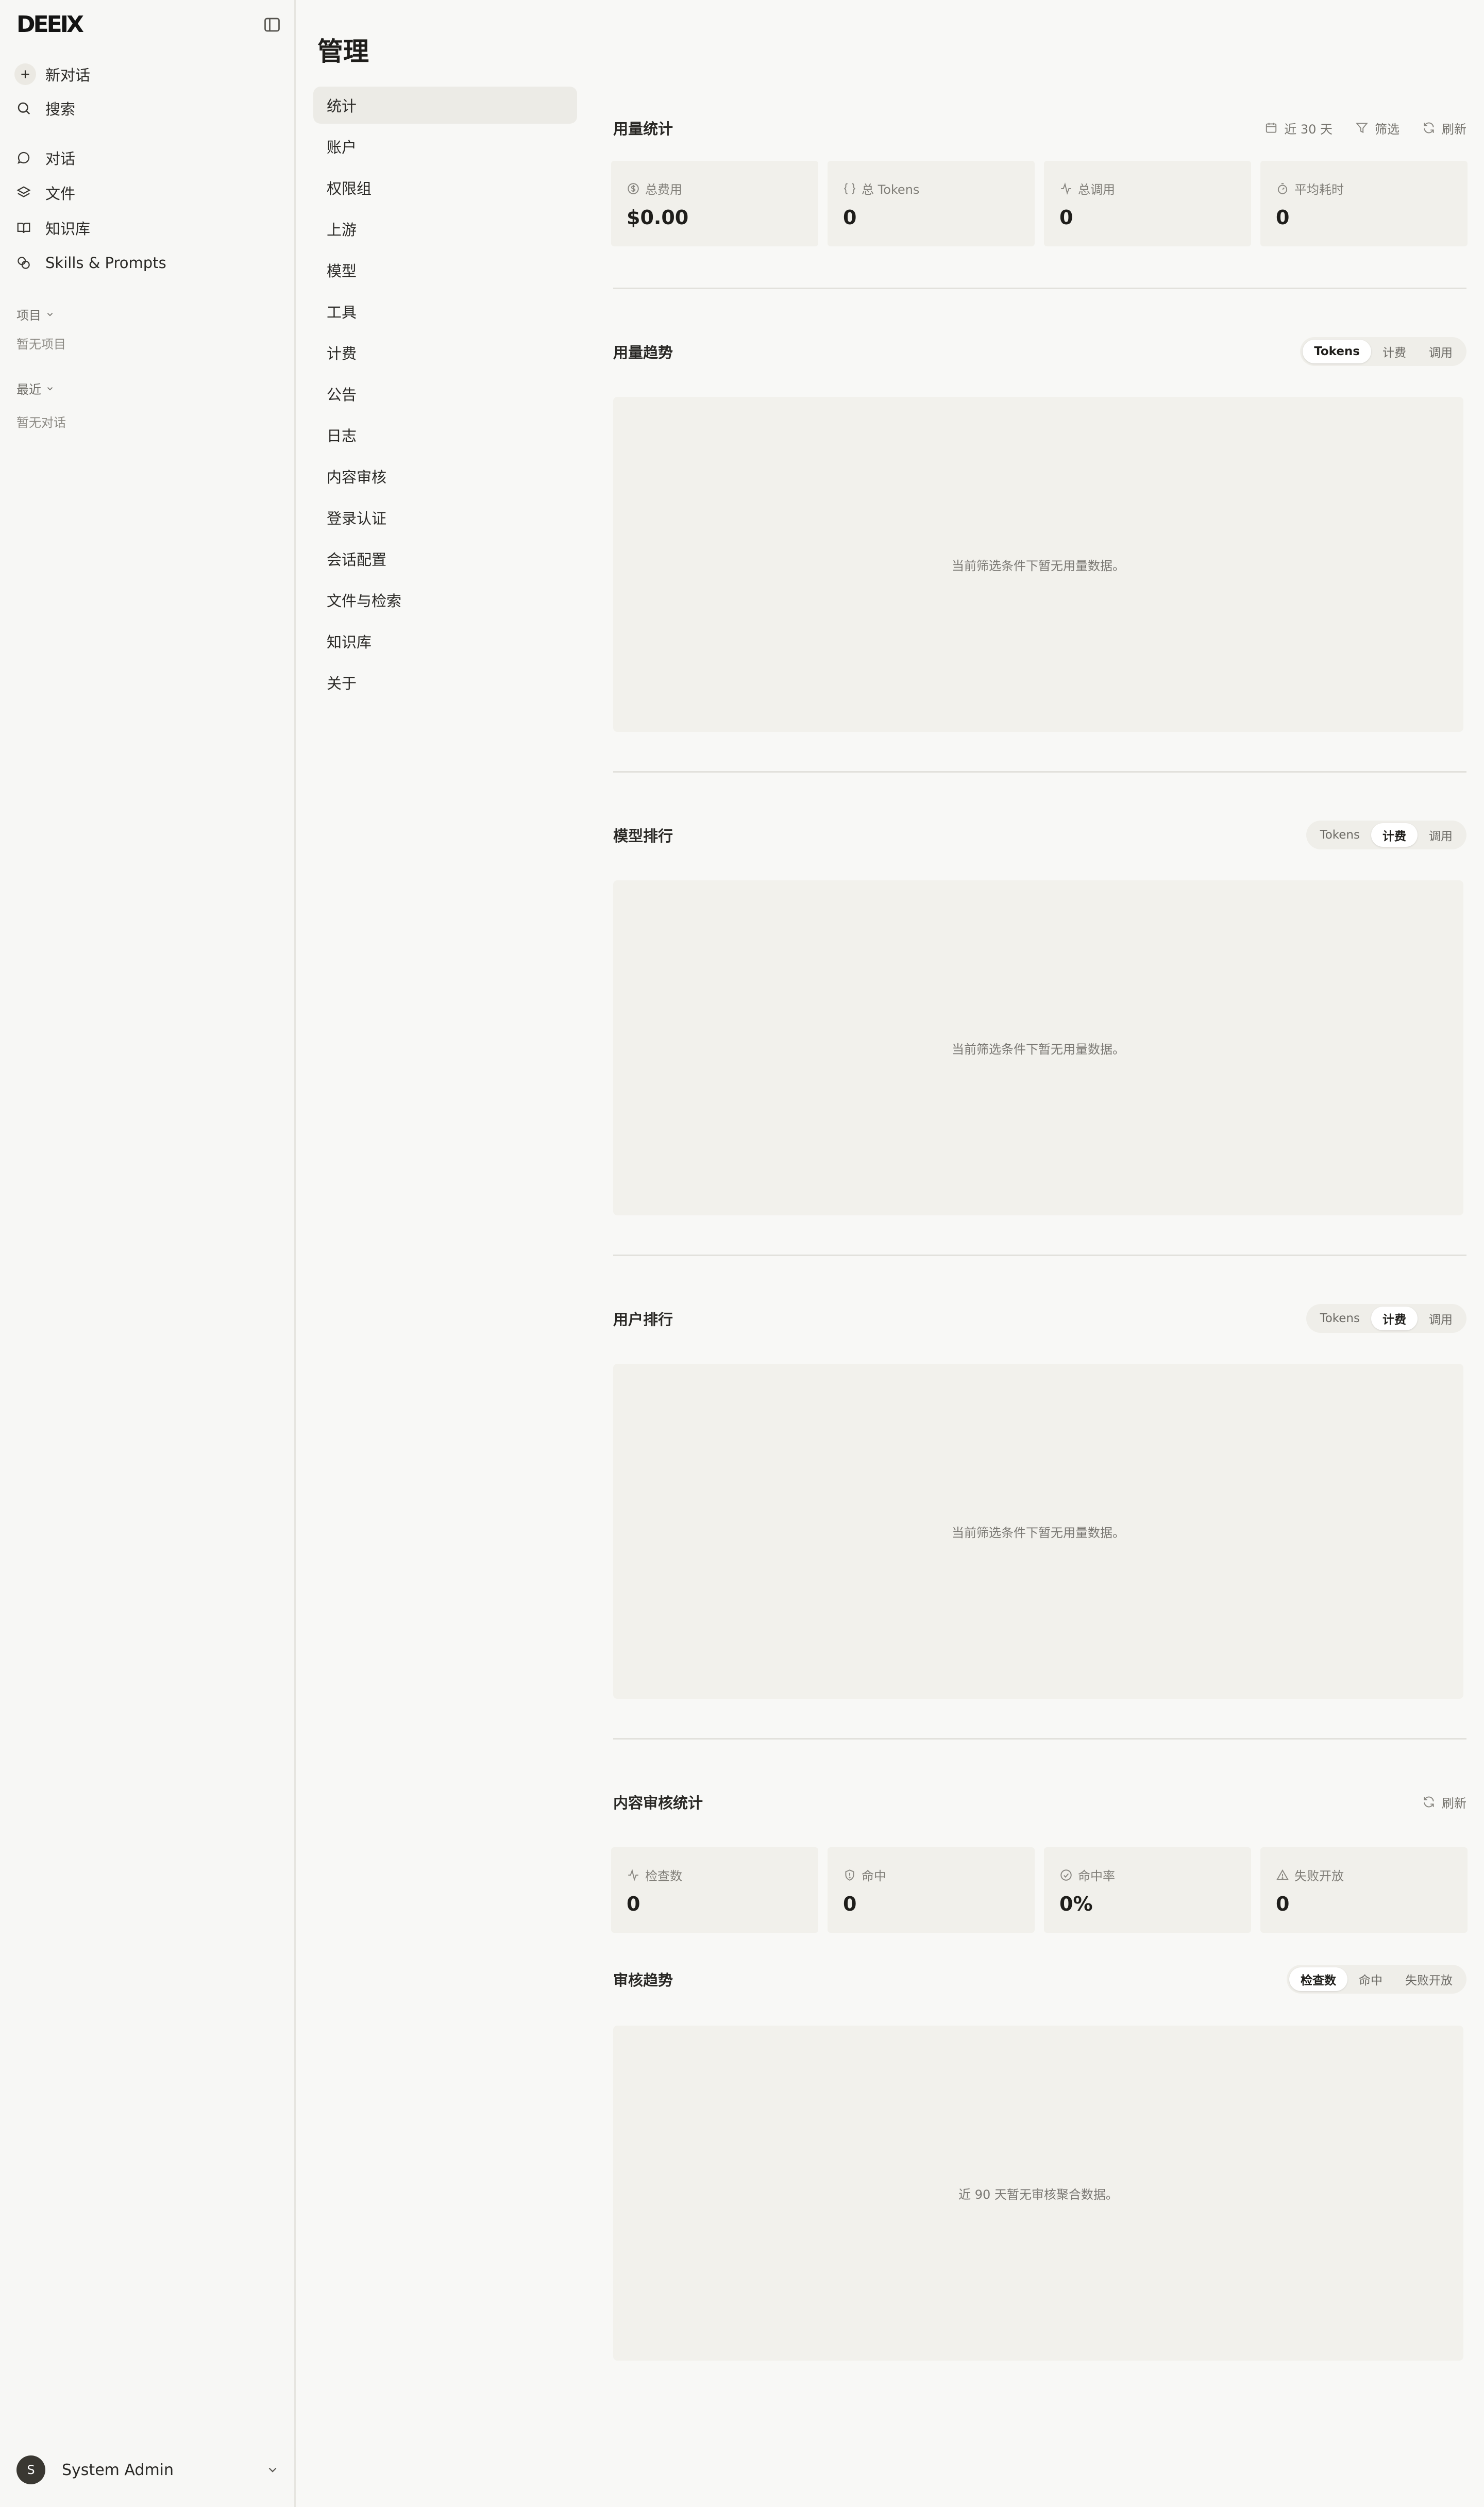 Image resolution: width=1484 pixels, height=2507 pixels. I want to click on usage-stats-header: 用量统计 近 30 天 筛选 刷新, so click(1039, 127).